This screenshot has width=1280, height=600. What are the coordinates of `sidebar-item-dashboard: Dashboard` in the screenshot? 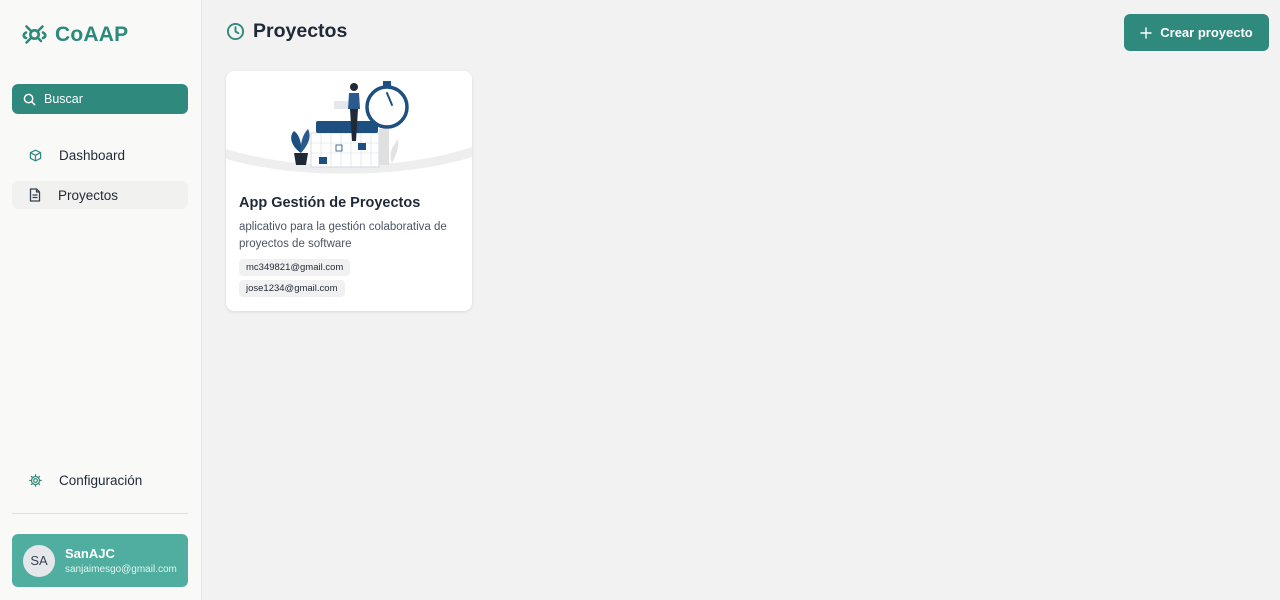 It's located at (100, 155).